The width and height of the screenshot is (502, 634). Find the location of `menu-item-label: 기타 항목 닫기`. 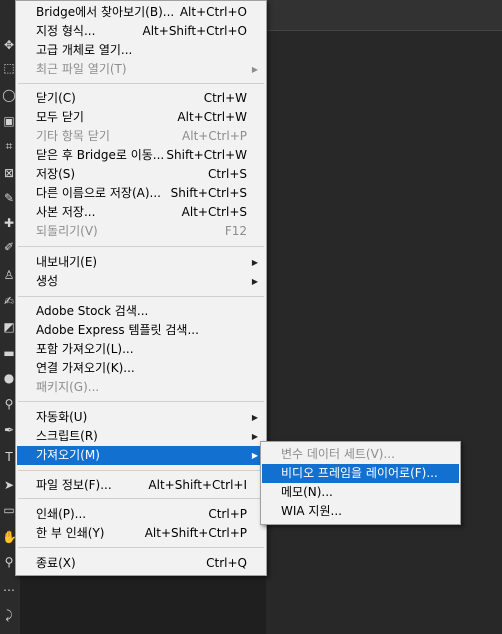

menu-item-label: 기타 항목 닫기 is located at coordinates (73, 136).